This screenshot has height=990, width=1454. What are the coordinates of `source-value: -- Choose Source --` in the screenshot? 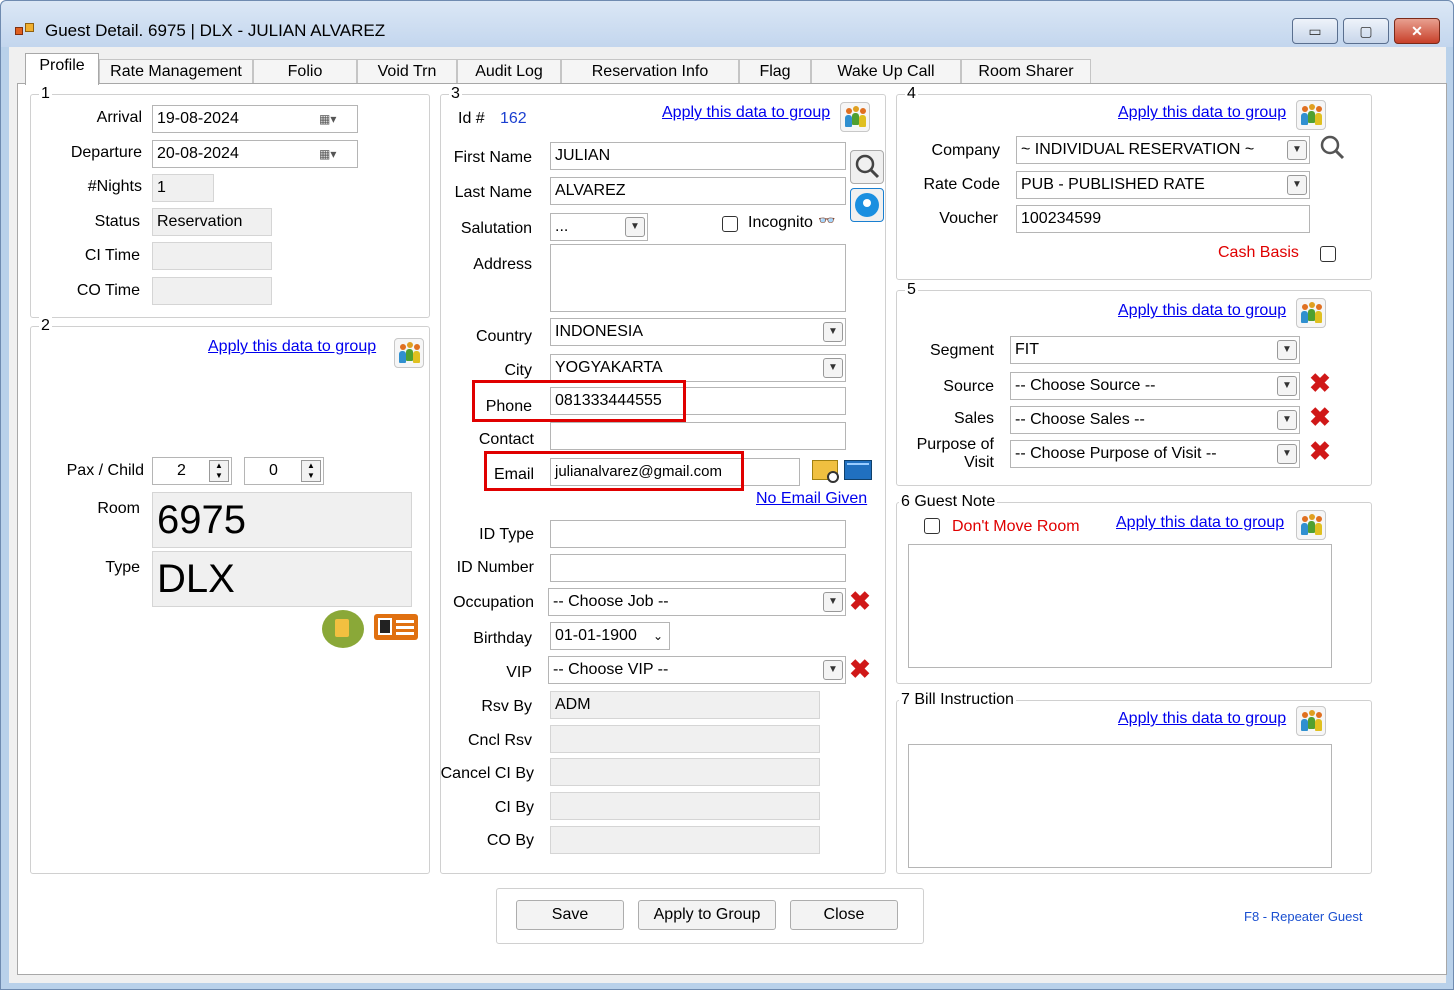 It's located at (1085, 385).